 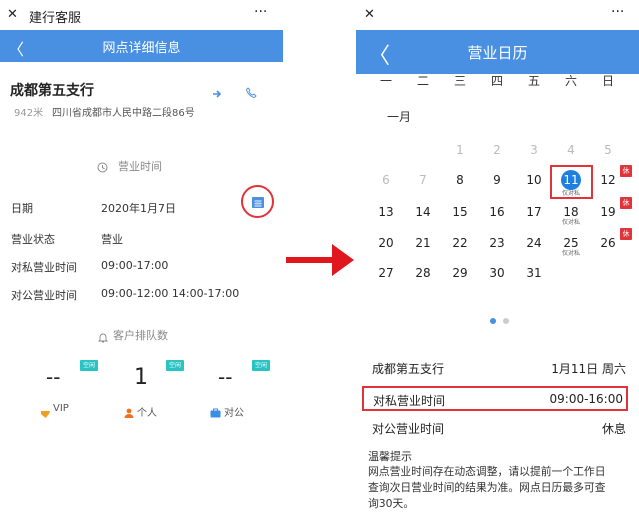 I want to click on page-title: 营业日历, so click(x=497, y=52).